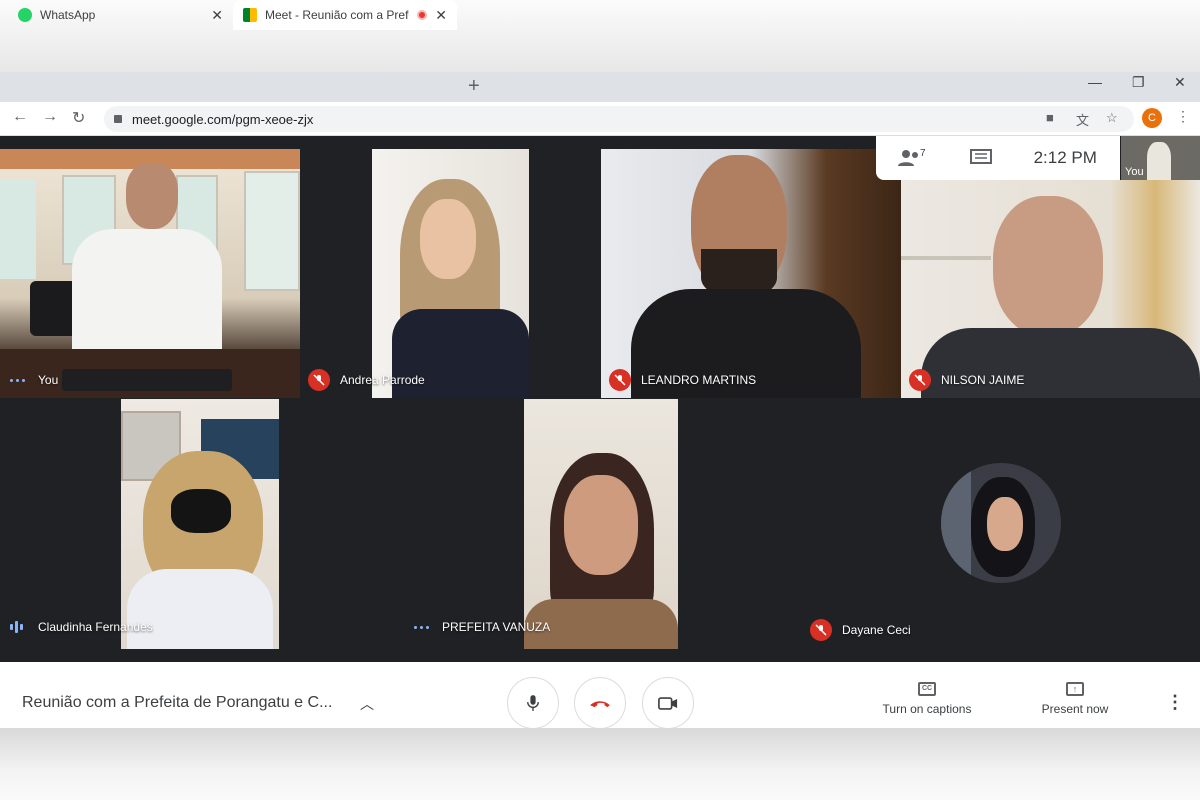  What do you see at coordinates (1152, 118) in the screenshot?
I see `profile-avatar: C` at bounding box center [1152, 118].